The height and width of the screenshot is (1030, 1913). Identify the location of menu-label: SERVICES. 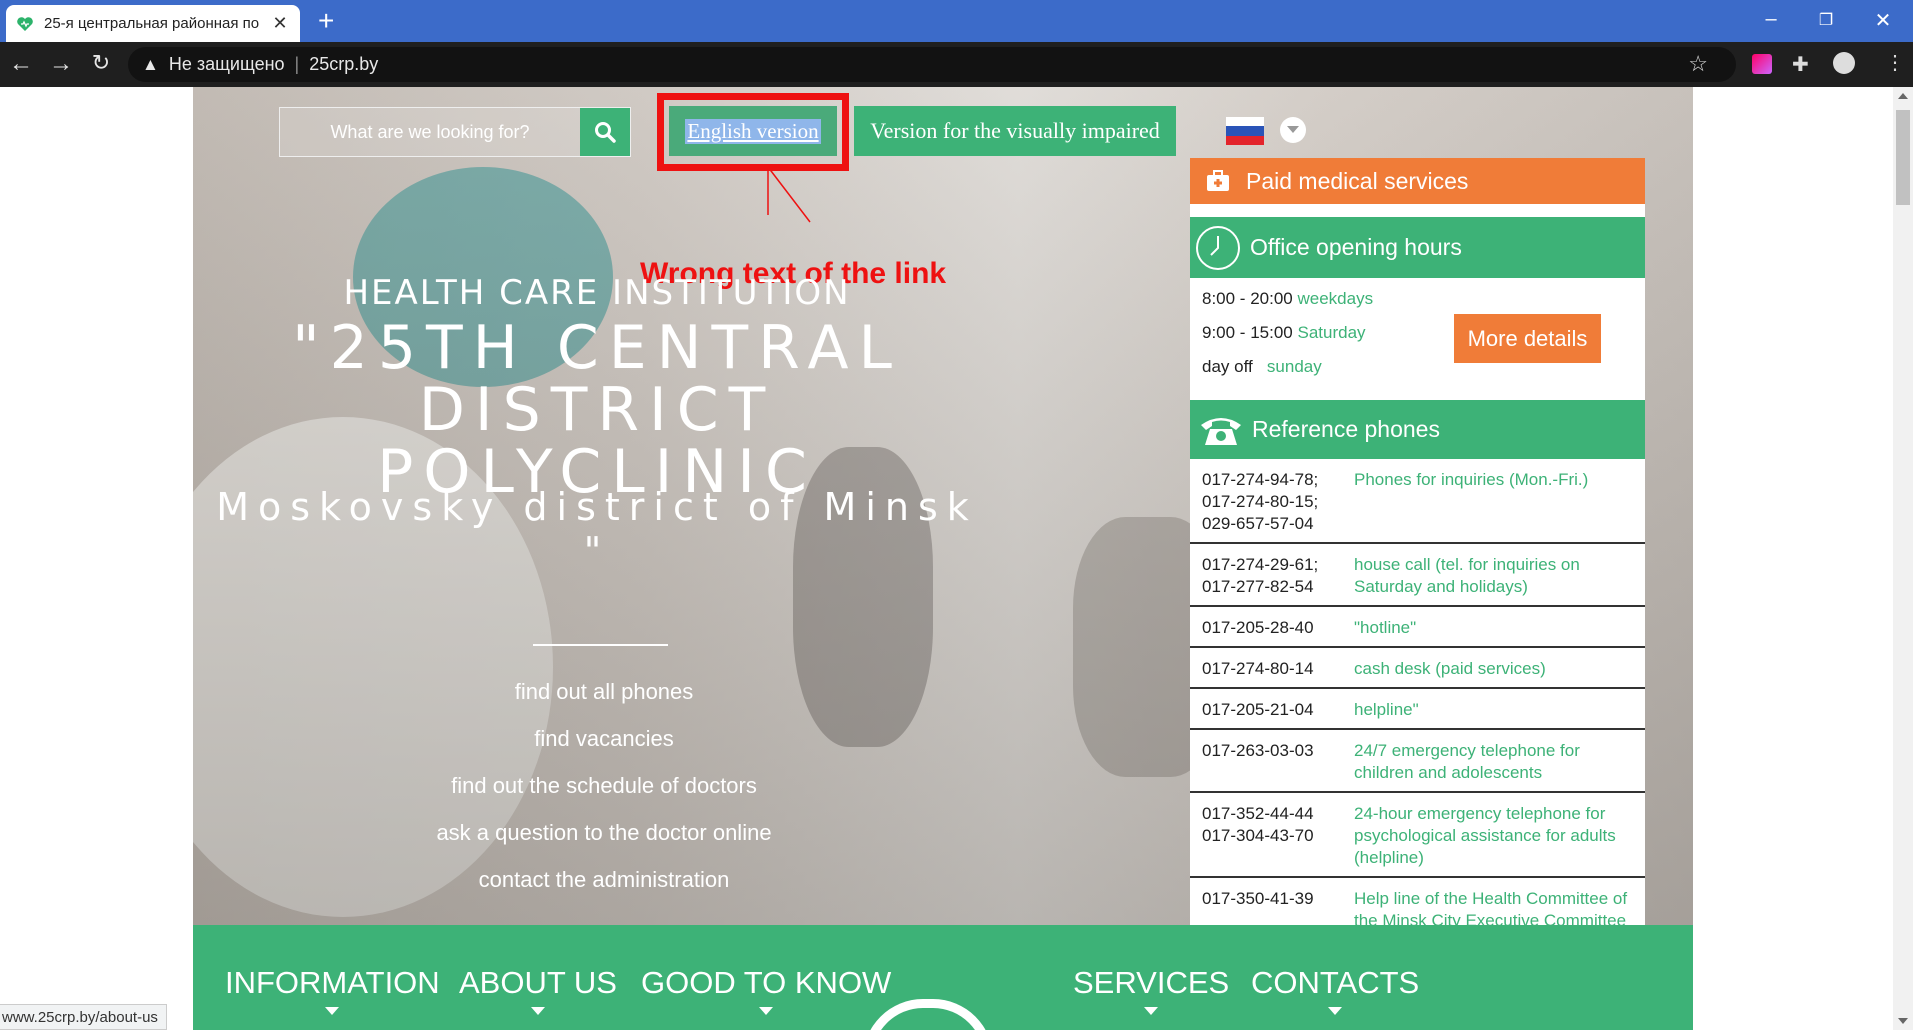
(1151, 982).